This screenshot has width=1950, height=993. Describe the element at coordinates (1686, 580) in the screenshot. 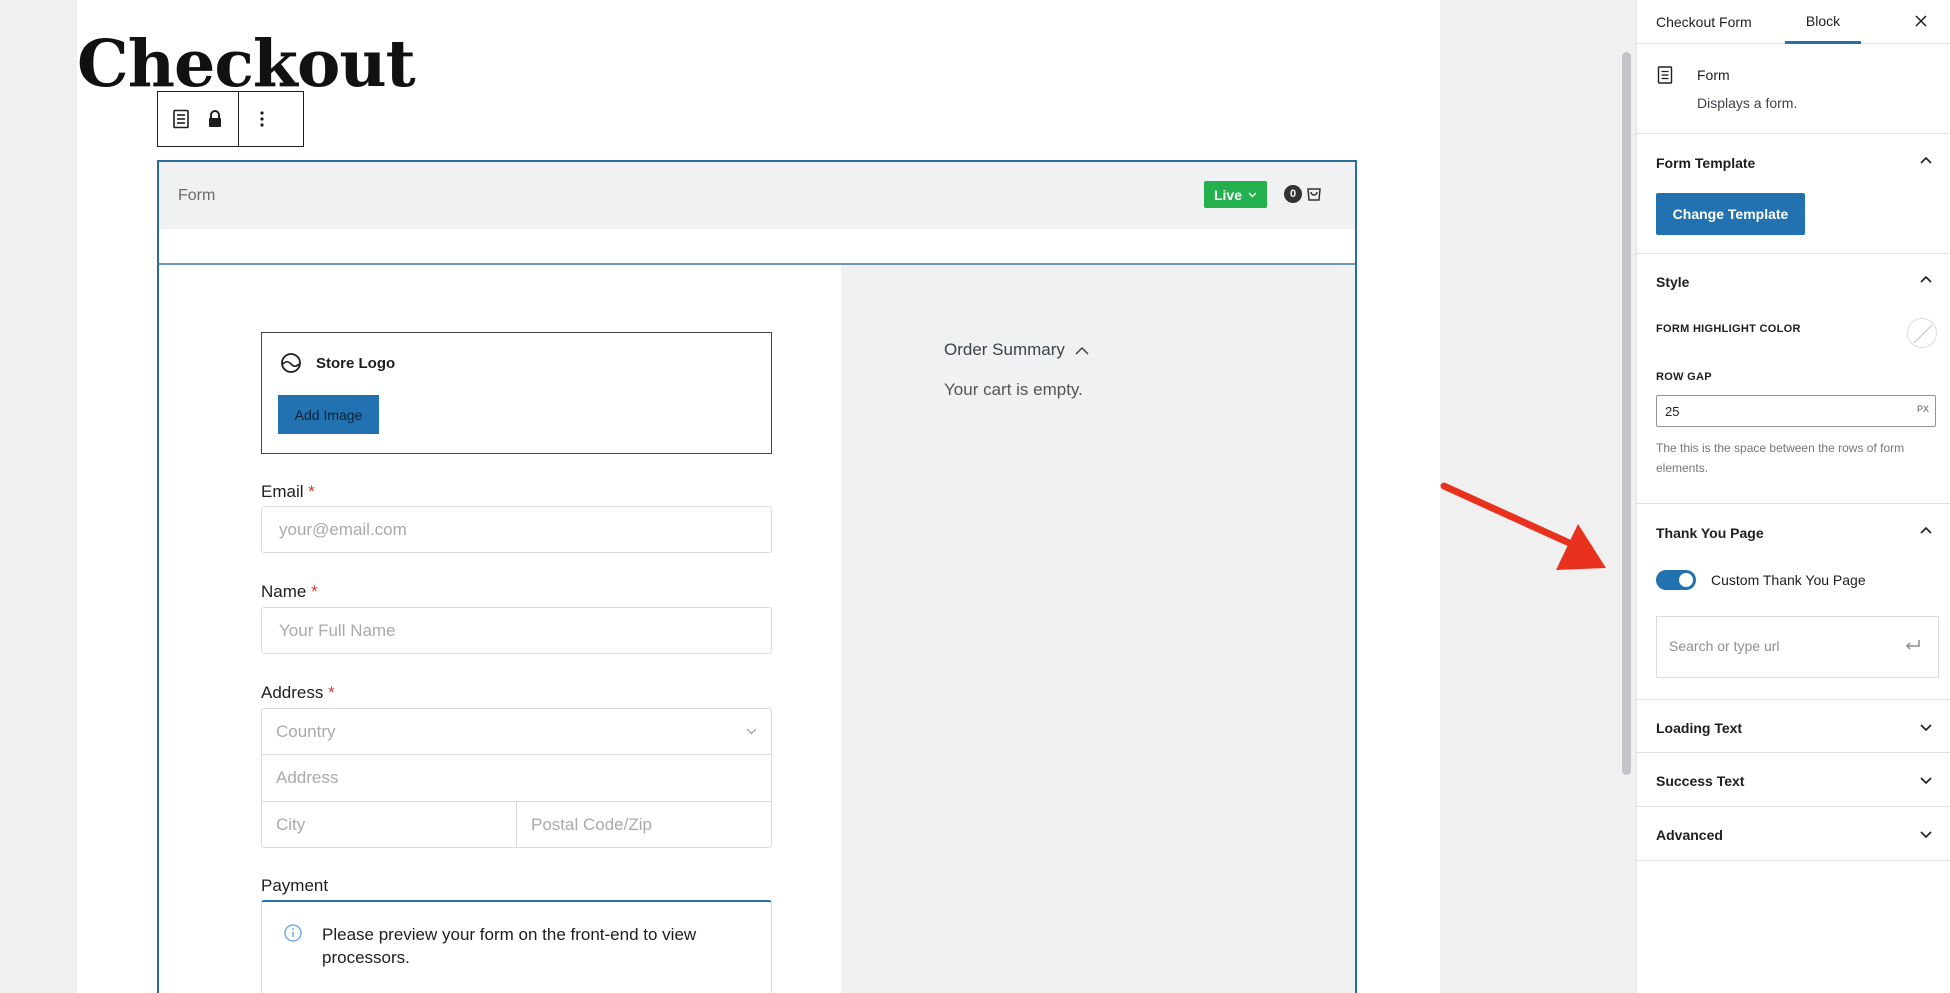

I see `toggle-knob` at that location.